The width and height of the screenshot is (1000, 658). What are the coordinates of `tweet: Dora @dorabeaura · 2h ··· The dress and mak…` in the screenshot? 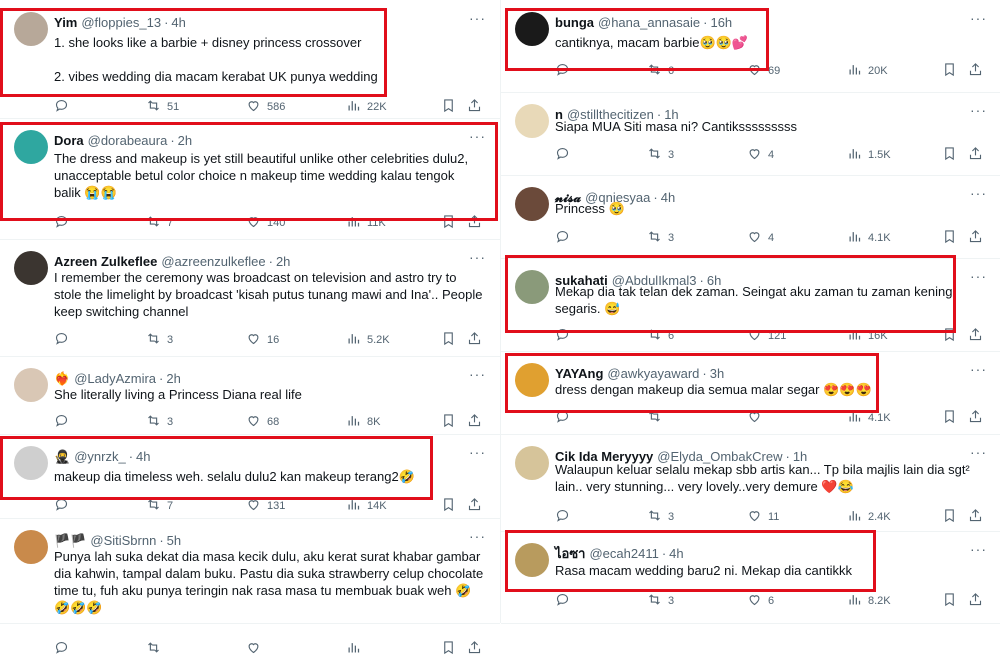 It's located at (250, 179).